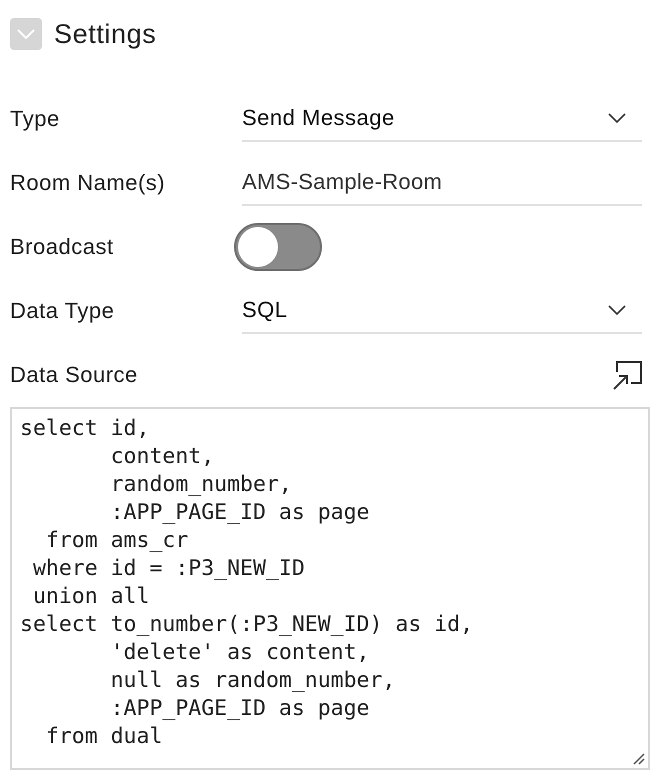 This screenshot has height=782, width=658. Describe the element at coordinates (74, 375) in the screenshot. I see `field-label: Data Source` at that location.